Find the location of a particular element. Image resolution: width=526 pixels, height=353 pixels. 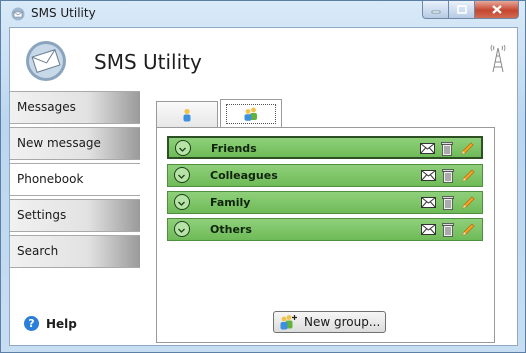

group-name: Friends is located at coordinates (234, 148).